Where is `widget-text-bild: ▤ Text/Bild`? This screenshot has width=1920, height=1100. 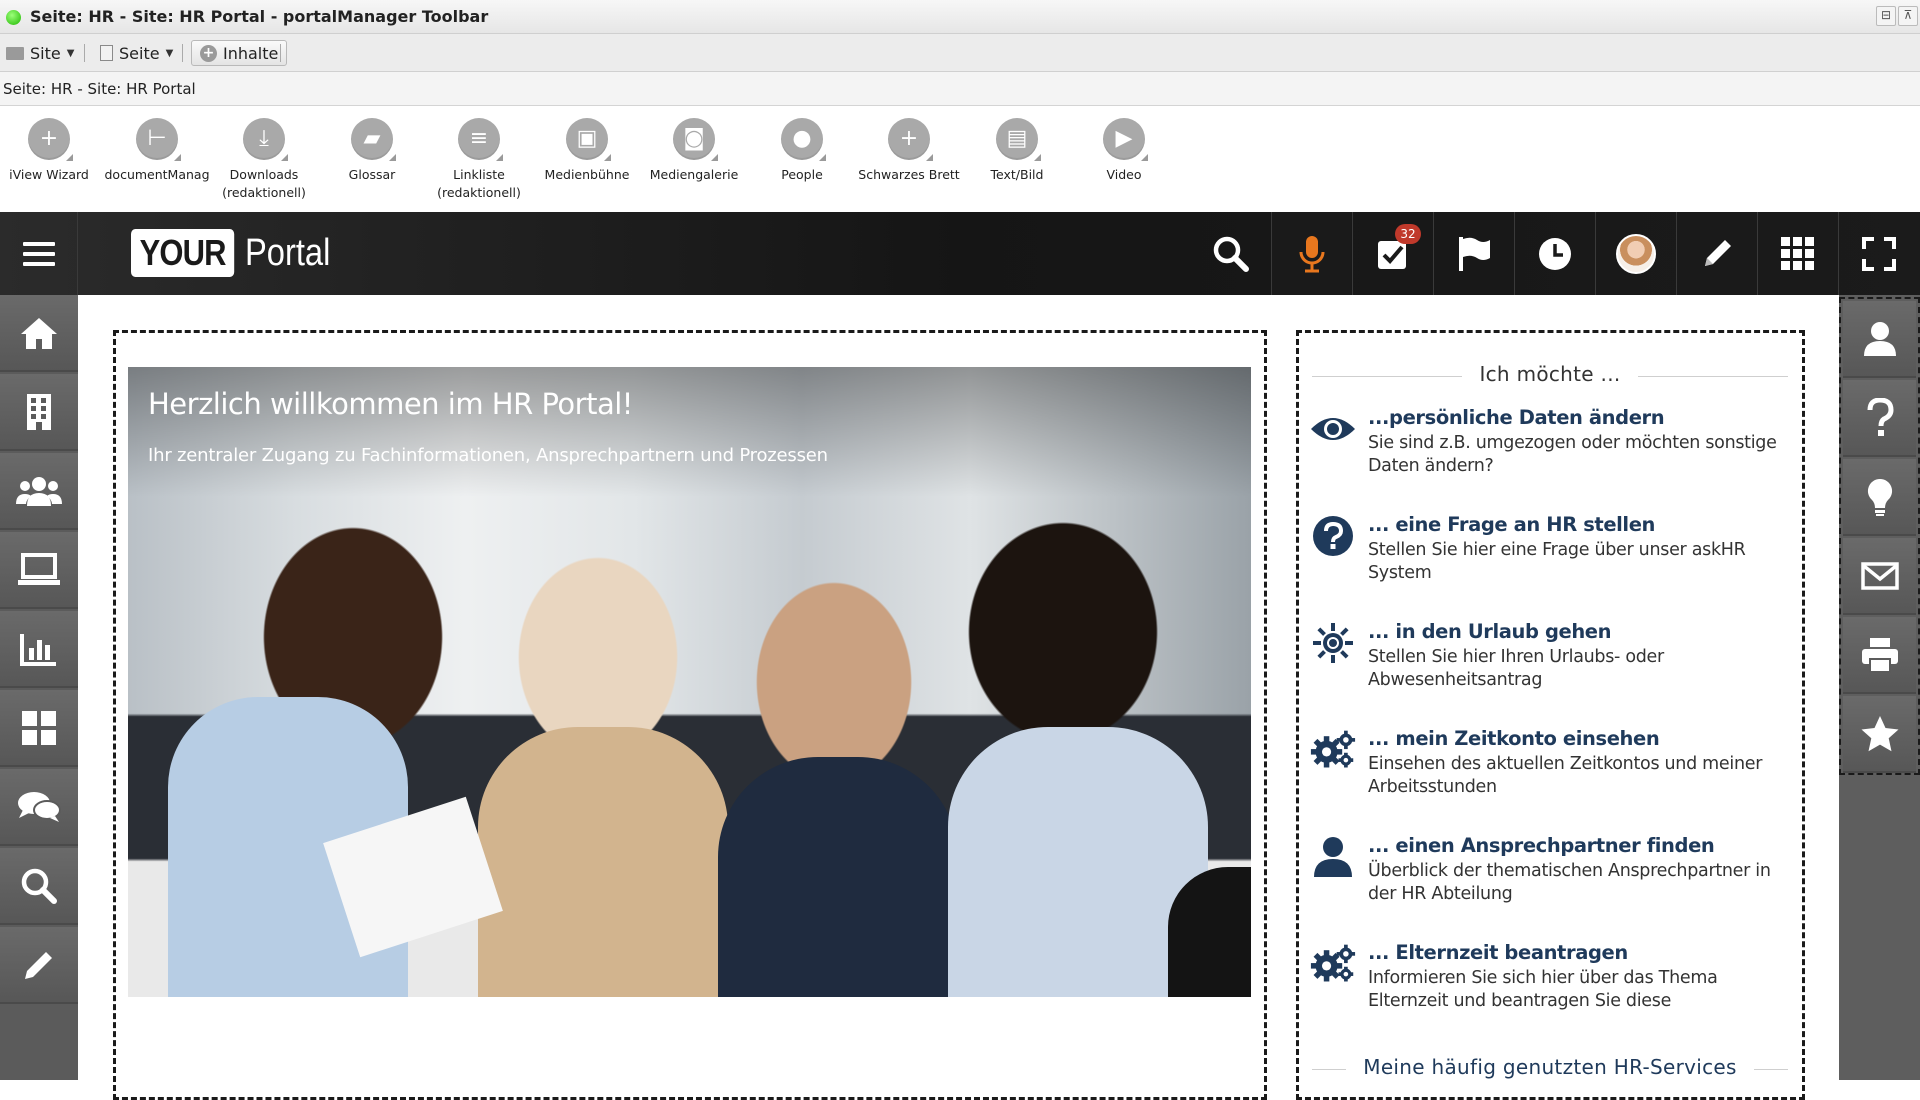
widget-text-bild: ▤ Text/Bild is located at coordinates (1017, 151).